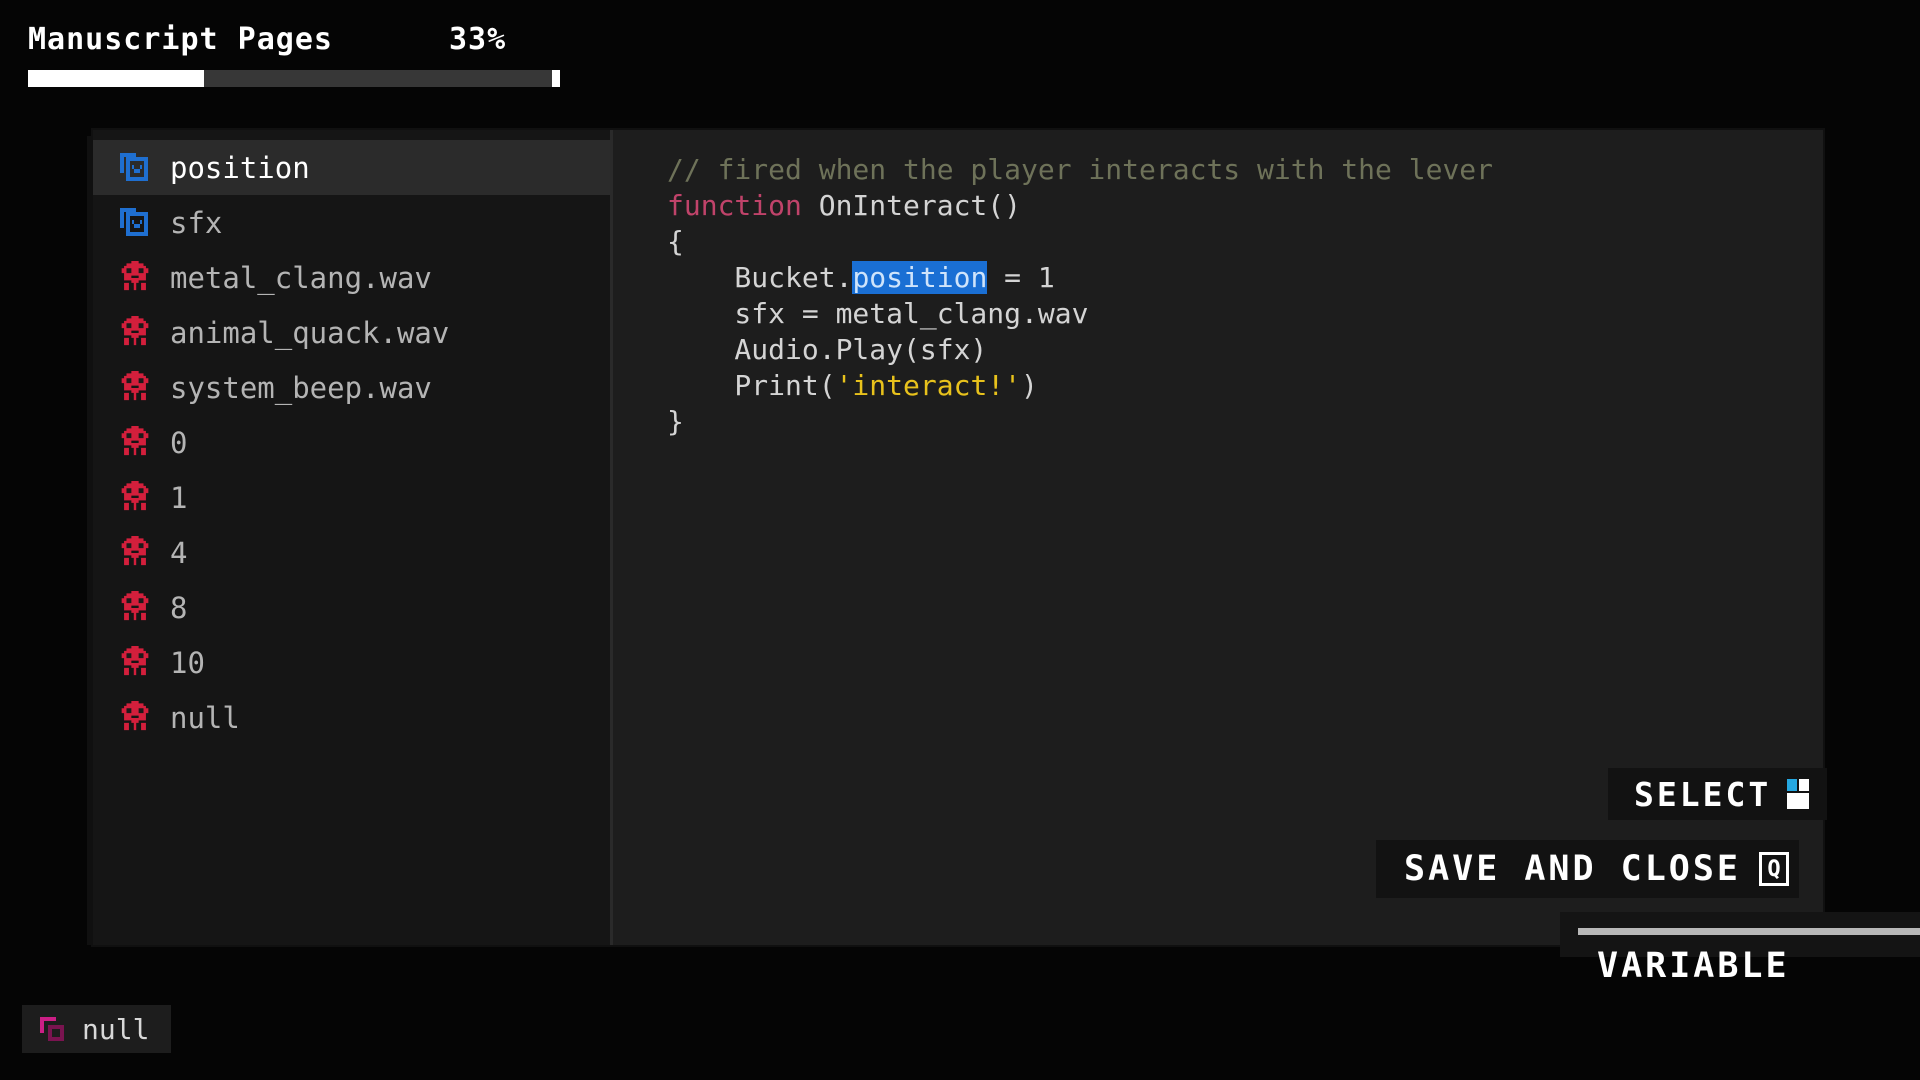 The image size is (1920, 1080). Describe the element at coordinates (1245, 314) in the screenshot. I see `code-line: sfx = metal_clang.wav` at that location.